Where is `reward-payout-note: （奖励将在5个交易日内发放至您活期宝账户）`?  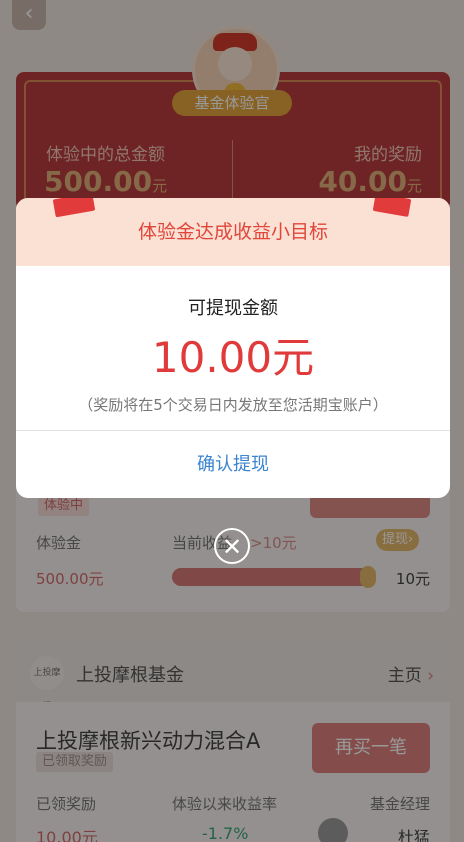 reward-payout-note: （奖励将在5个交易日内发放至您活期宝账户） is located at coordinates (233, 405).